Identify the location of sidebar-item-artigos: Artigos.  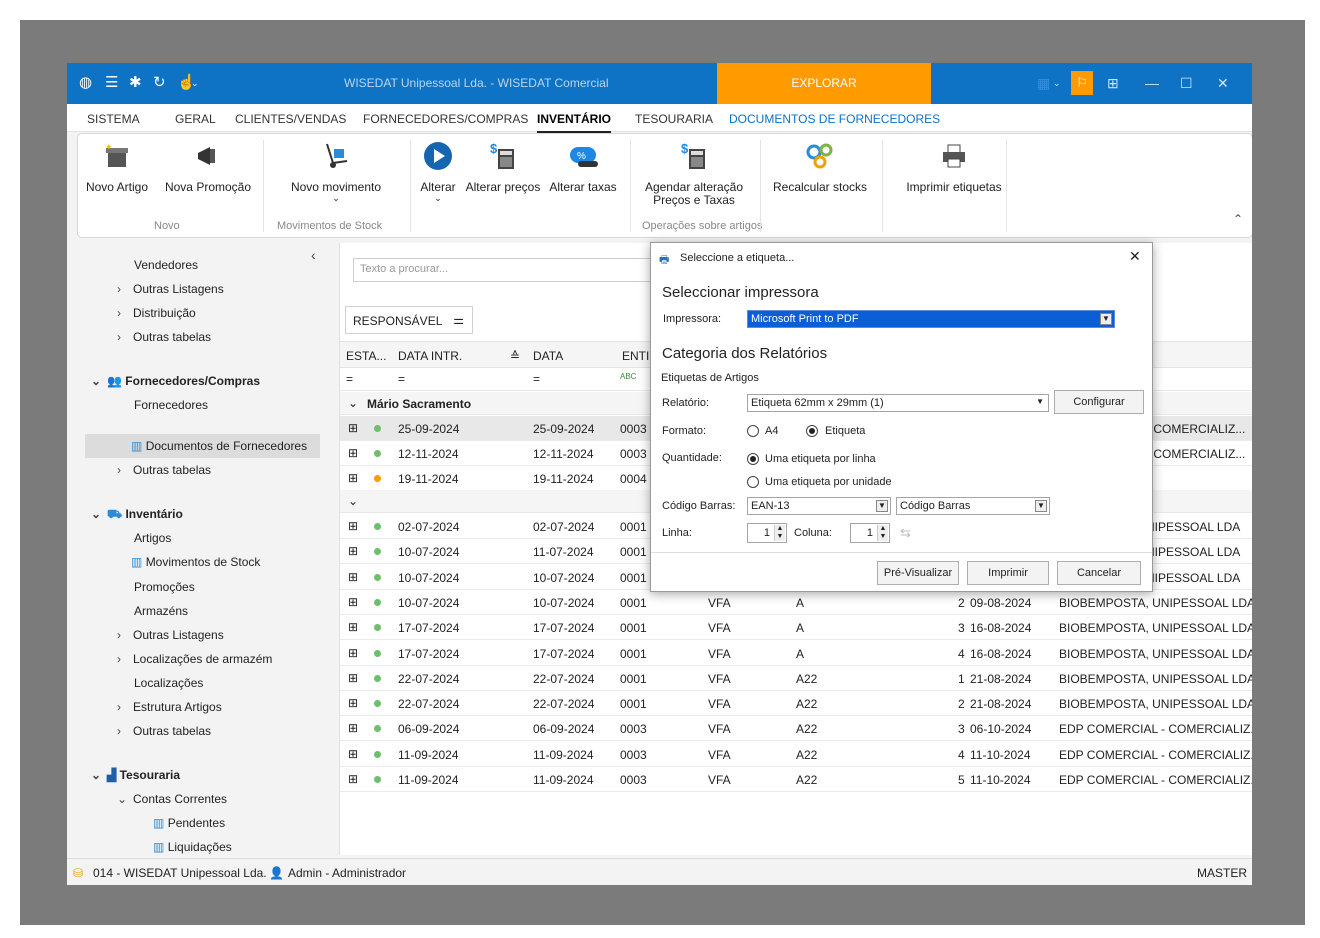
(152, 538).